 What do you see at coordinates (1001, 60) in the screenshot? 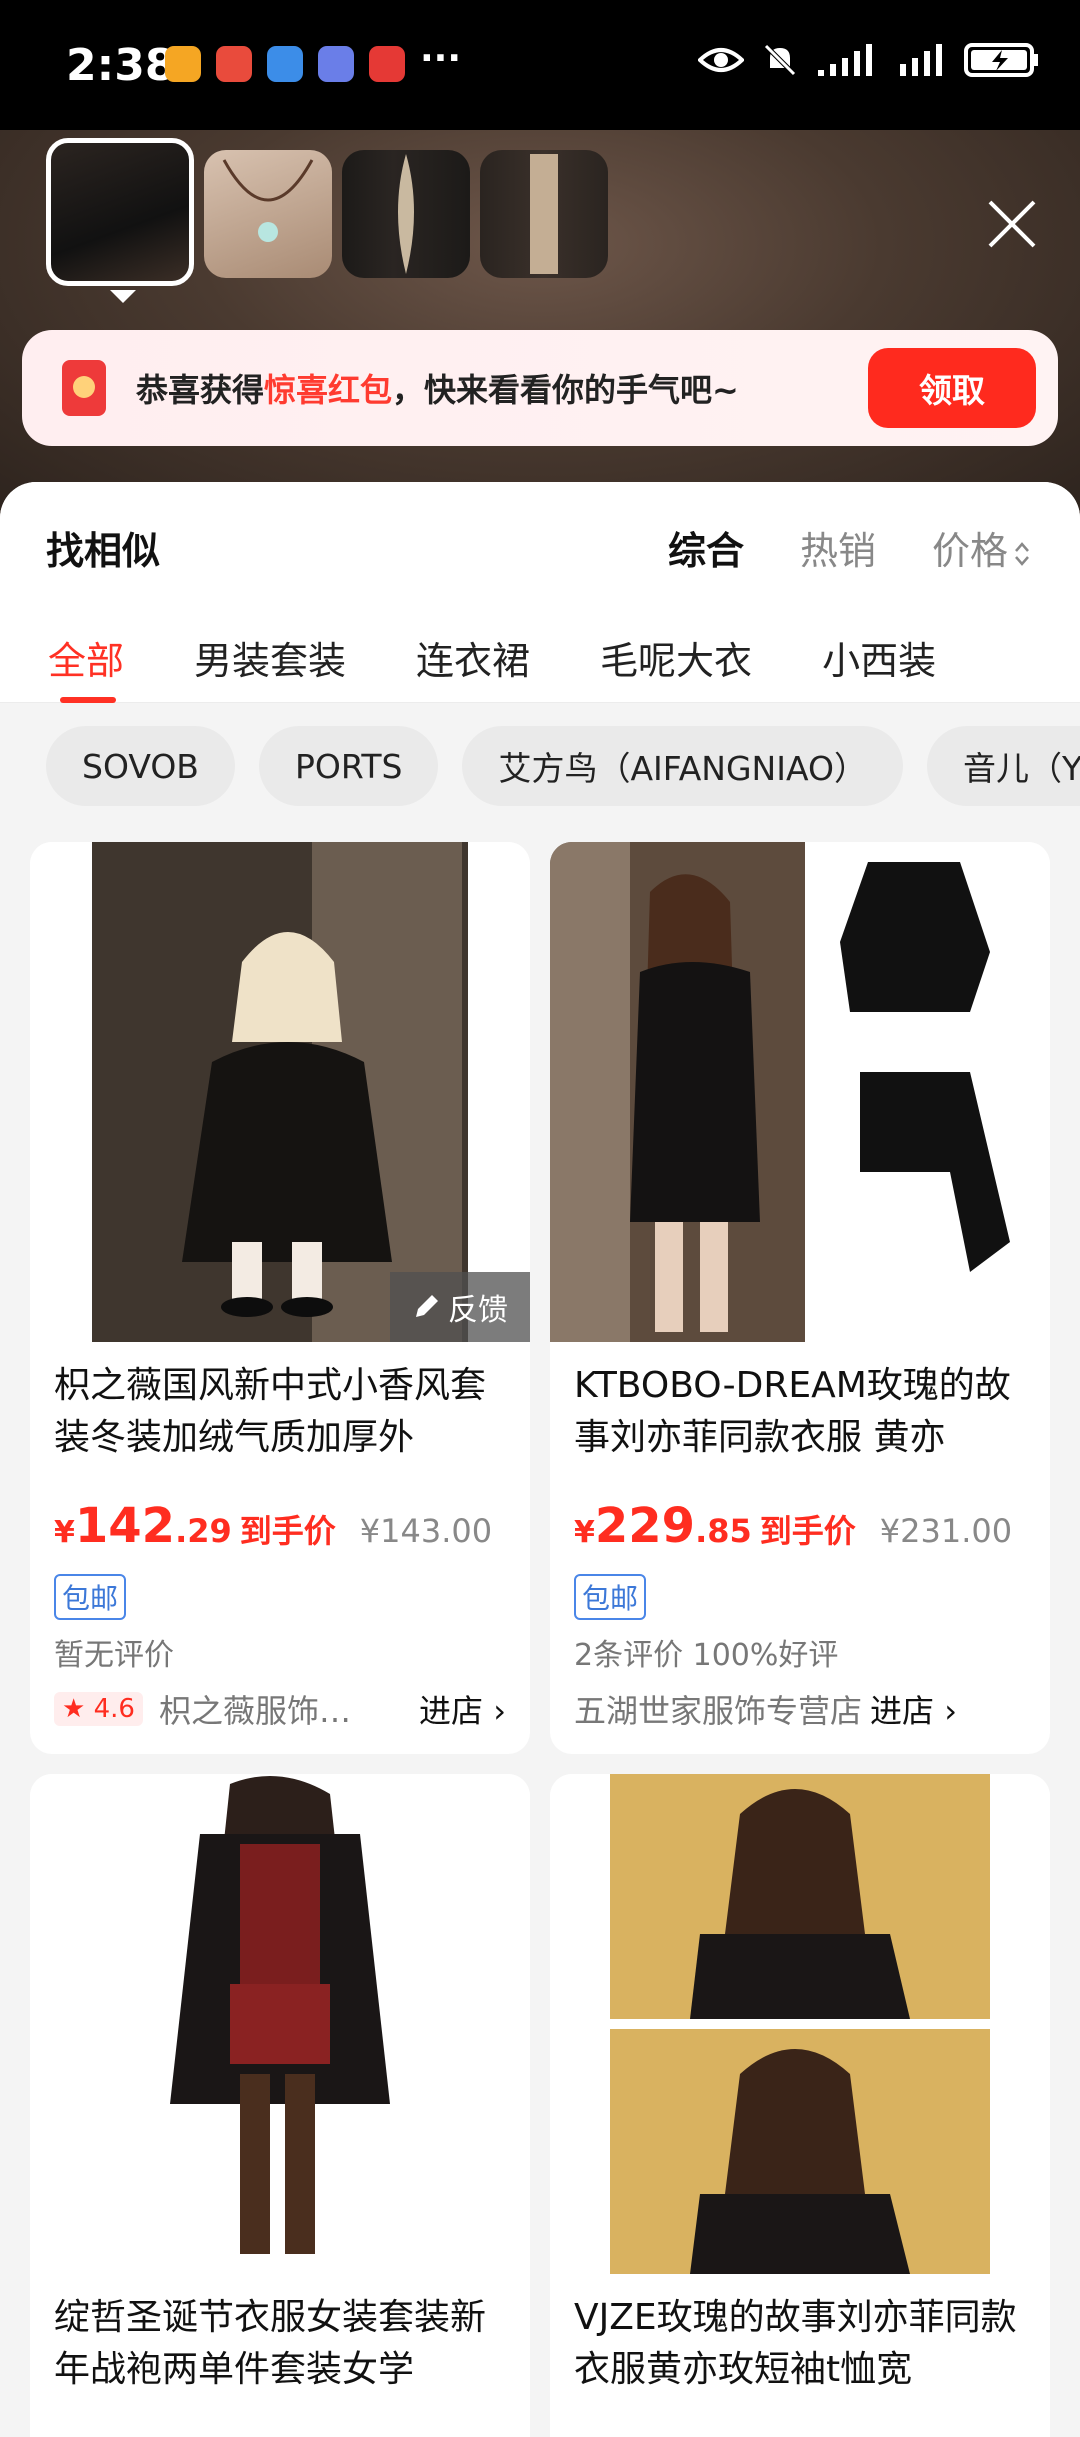
I see `battery-charging-icon` at bounding box center [1001, 60].